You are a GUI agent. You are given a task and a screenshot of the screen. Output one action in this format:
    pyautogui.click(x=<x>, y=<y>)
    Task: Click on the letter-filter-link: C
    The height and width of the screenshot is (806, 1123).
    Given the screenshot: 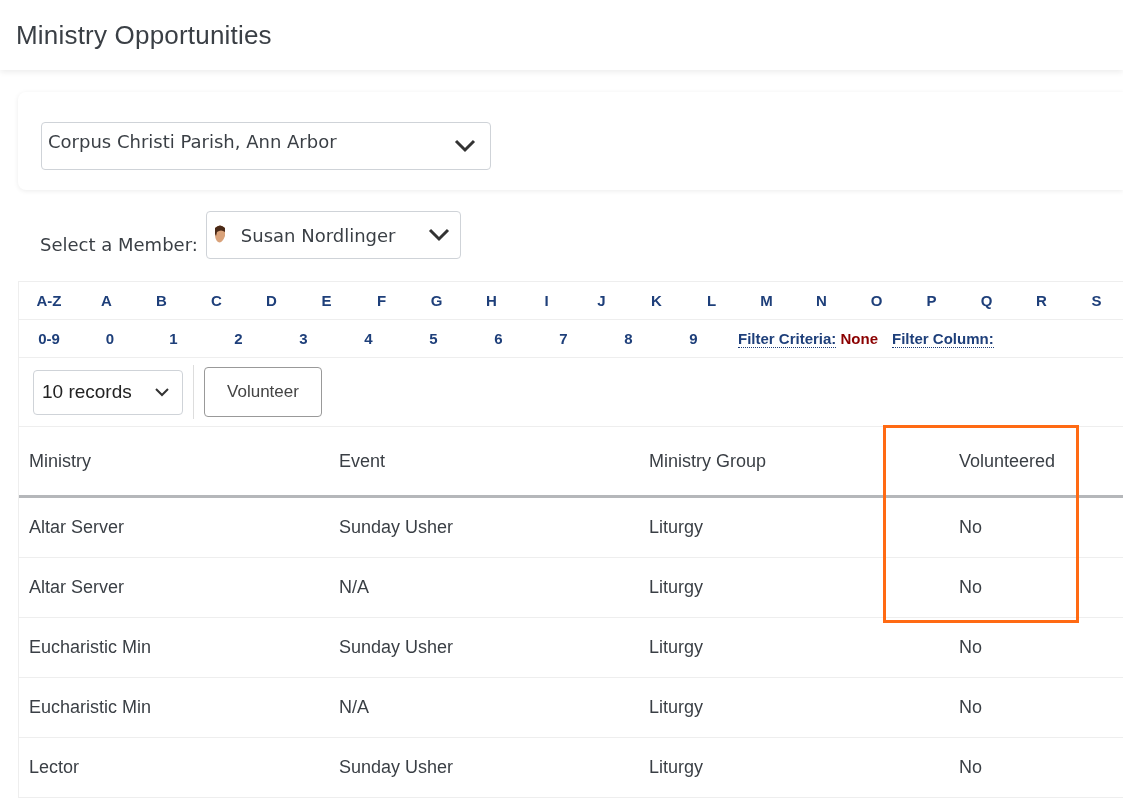 What is the action you would take?
    pyautogui.click(x=216, y=300)
    